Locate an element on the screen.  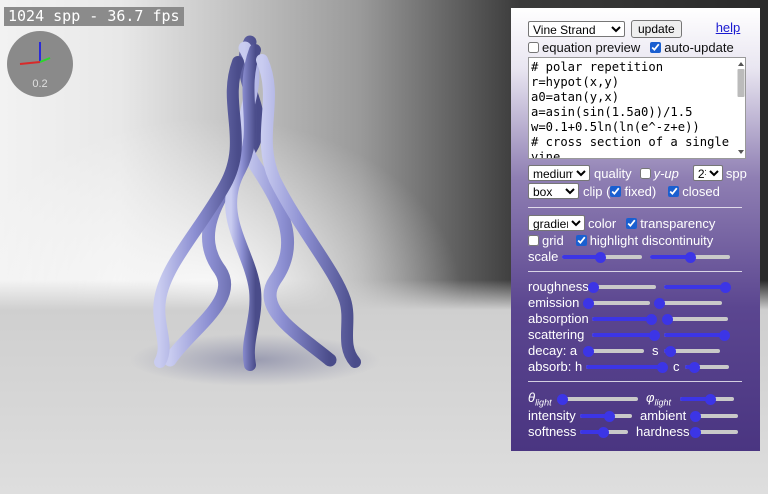
absorb-c-label: c is located at coordinates (676, 366).